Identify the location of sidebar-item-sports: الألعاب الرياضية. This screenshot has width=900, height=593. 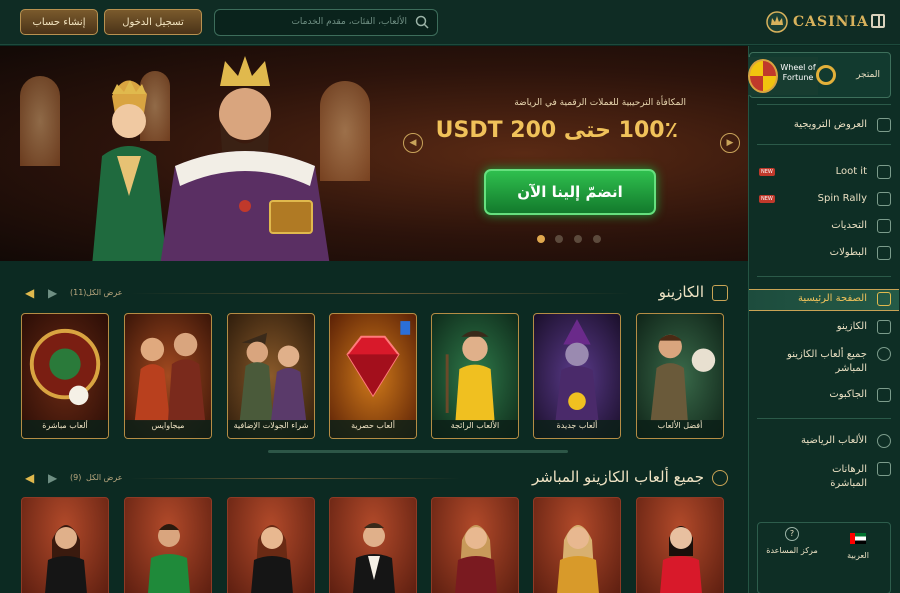
(824, 442).